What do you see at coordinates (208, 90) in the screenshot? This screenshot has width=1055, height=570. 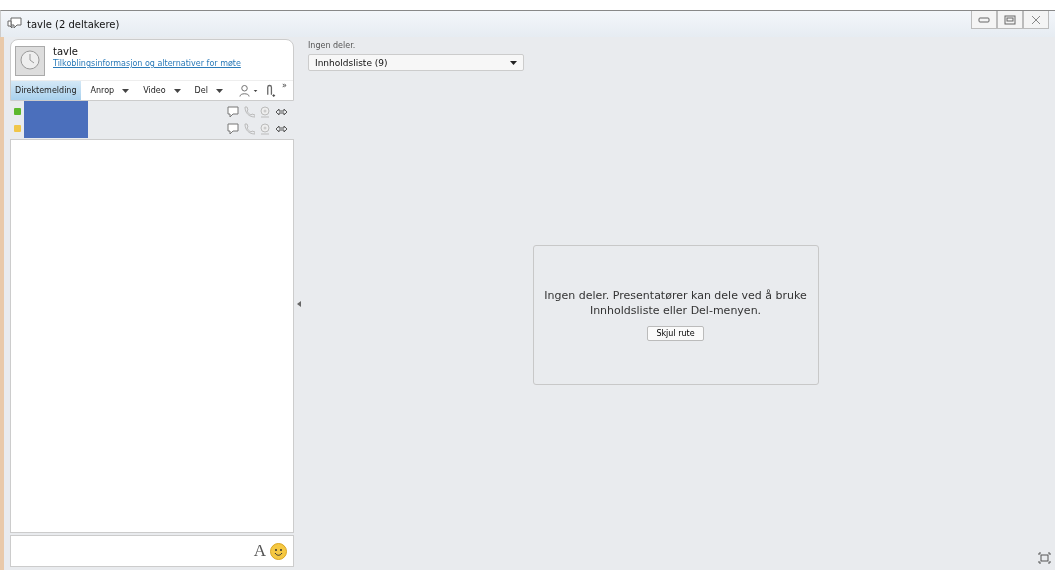 I see `tab: Del` at bounding box center [208, 90].